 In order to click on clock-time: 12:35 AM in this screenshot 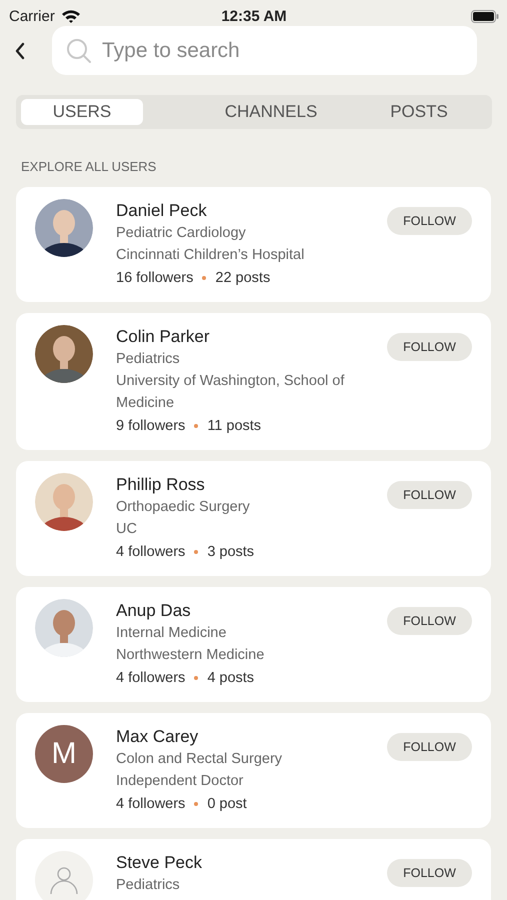, I will do `click(254, 16)`.